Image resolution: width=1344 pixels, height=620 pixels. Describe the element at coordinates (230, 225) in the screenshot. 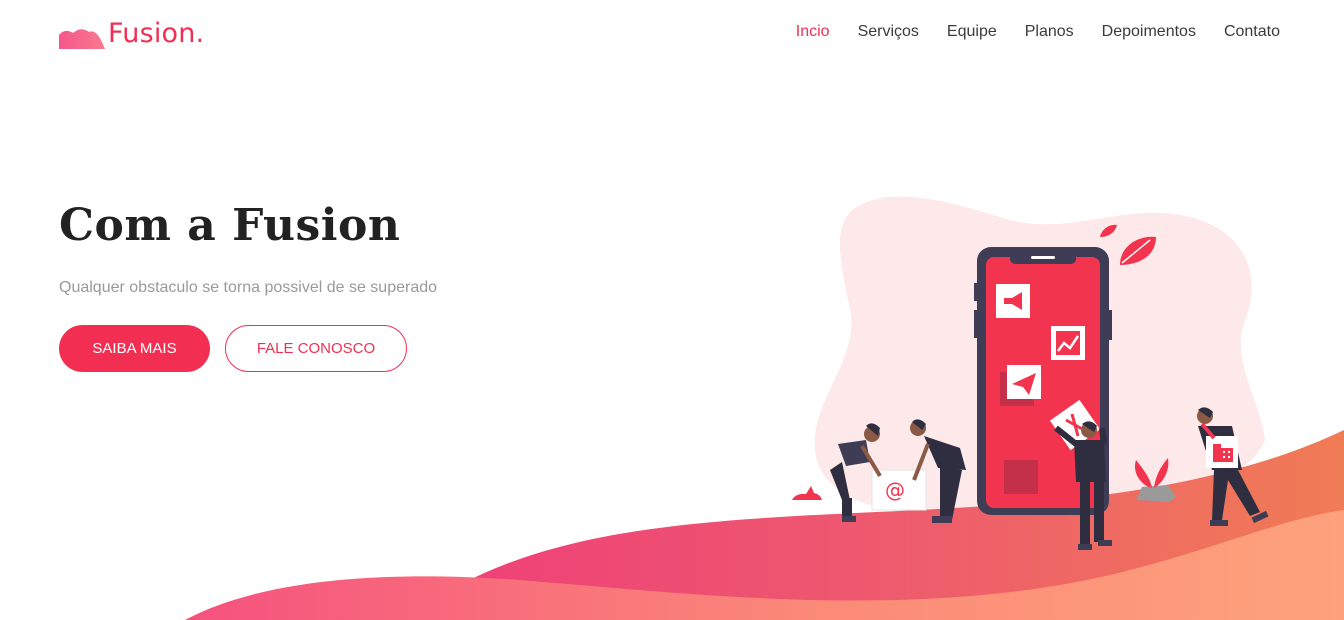

I see `hero-title: Com a Fusion` at that location.